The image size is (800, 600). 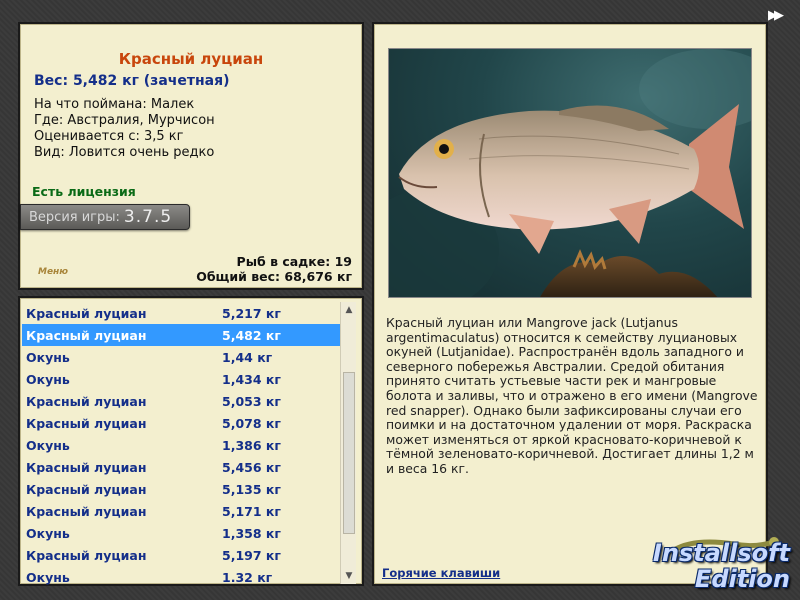 I want to click on scroll-down-arrow-icon: ▼, so click(x=349, y=576).